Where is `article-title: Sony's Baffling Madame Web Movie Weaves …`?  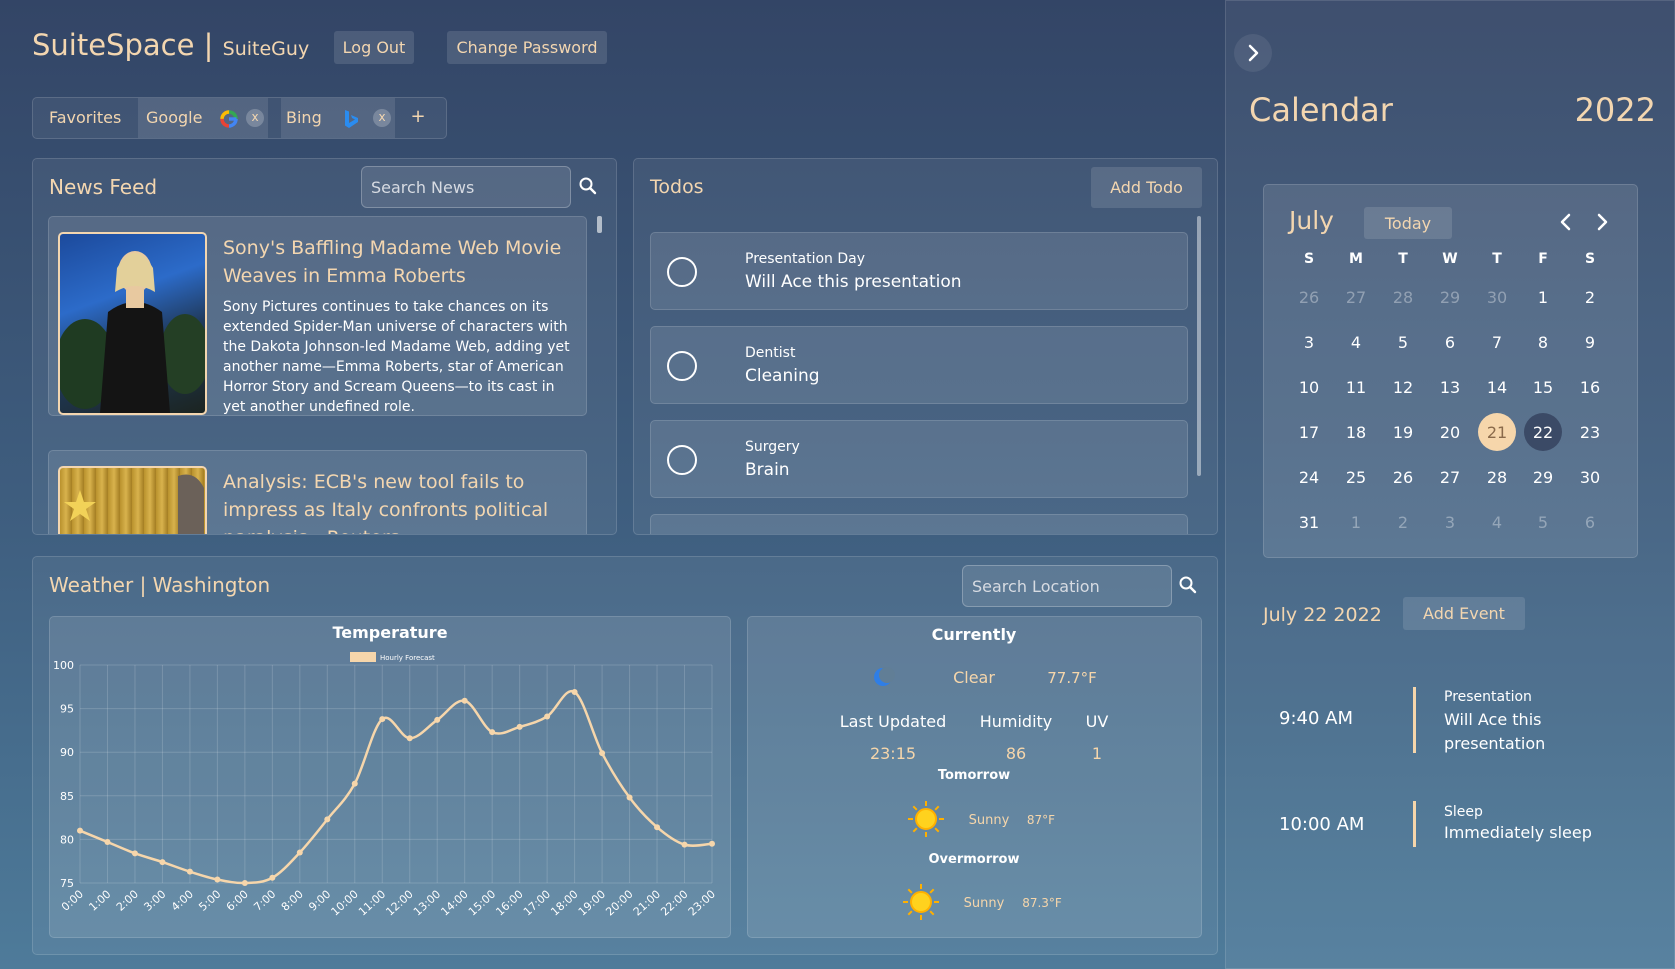 article-title: Sony's Baffling Madame Web Movie Weaves … is located at coordinates (395, 262).